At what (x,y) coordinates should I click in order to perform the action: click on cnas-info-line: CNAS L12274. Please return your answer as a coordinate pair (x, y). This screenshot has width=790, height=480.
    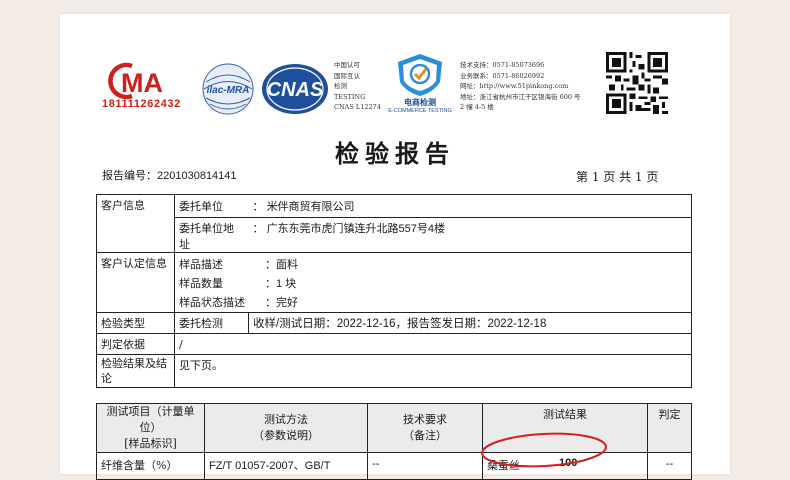
    Looking at the image, I should click on (357, 107).